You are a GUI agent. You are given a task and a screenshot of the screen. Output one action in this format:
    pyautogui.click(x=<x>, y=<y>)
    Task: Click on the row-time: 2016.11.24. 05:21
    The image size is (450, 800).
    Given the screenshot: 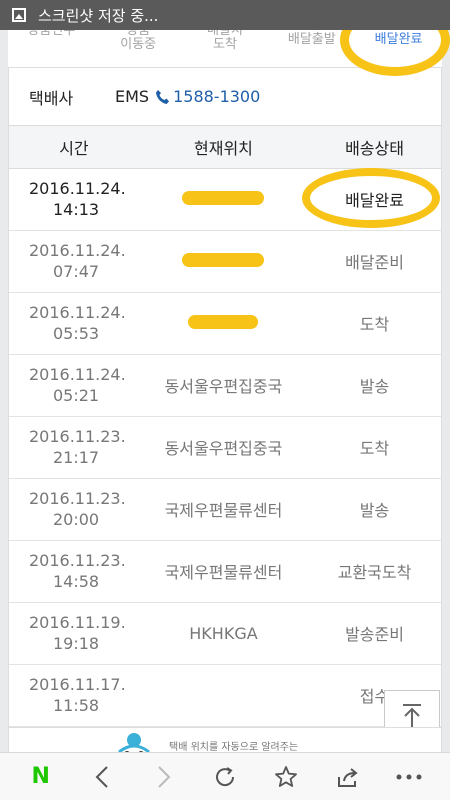 What is the action you would take?
    pyautogui.click(x=74, y=385)
    